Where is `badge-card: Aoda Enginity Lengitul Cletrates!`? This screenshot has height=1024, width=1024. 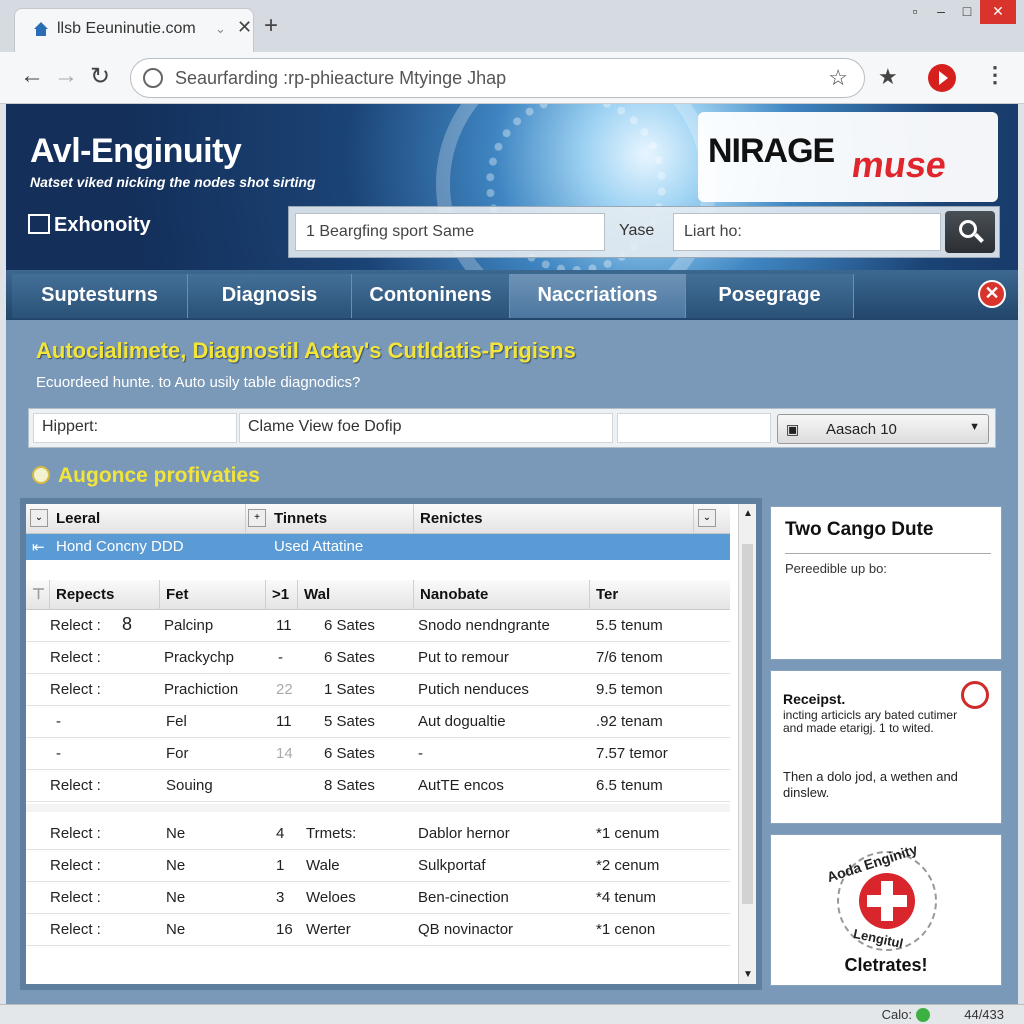 badge-card: Aoda Enginity Lengitul Cletrates! is located at coordinates (886, 910).